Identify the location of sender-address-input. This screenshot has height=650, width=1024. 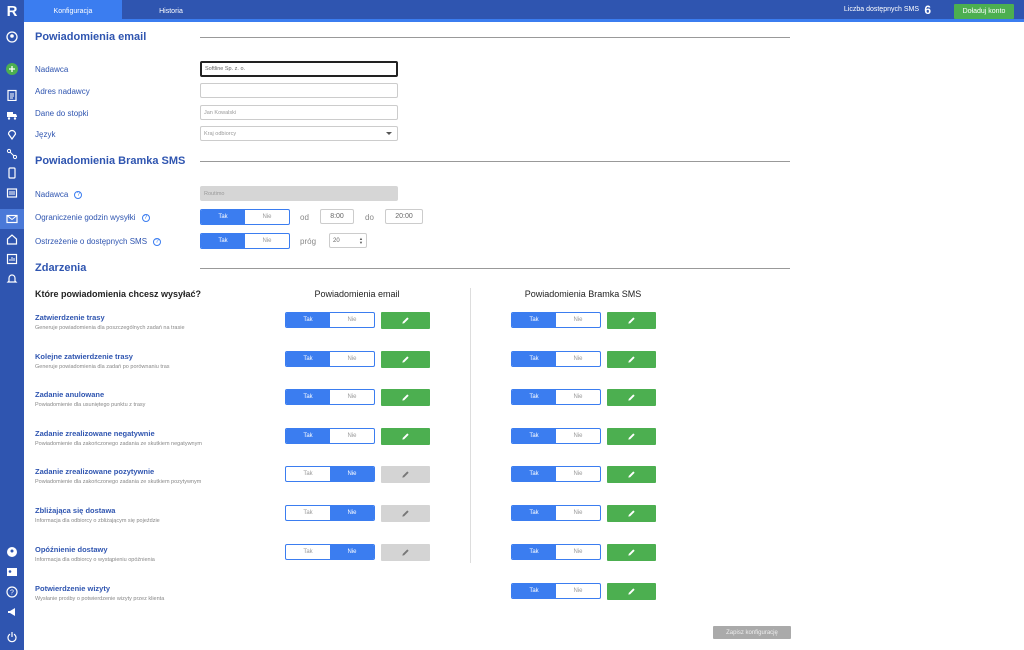
(299, 90).